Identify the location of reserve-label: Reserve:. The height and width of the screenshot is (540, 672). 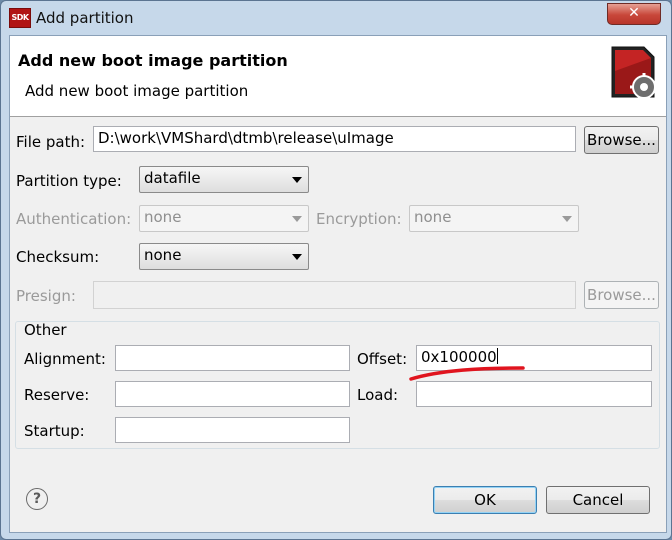
(57, 395).